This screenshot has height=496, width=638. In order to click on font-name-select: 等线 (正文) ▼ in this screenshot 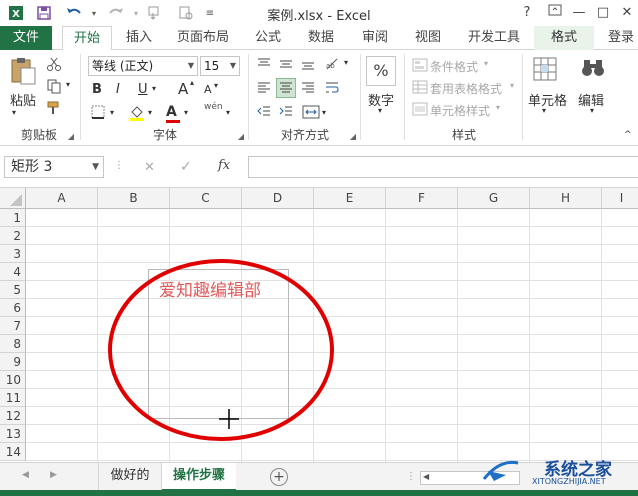, I will do `click(143, 66)`.